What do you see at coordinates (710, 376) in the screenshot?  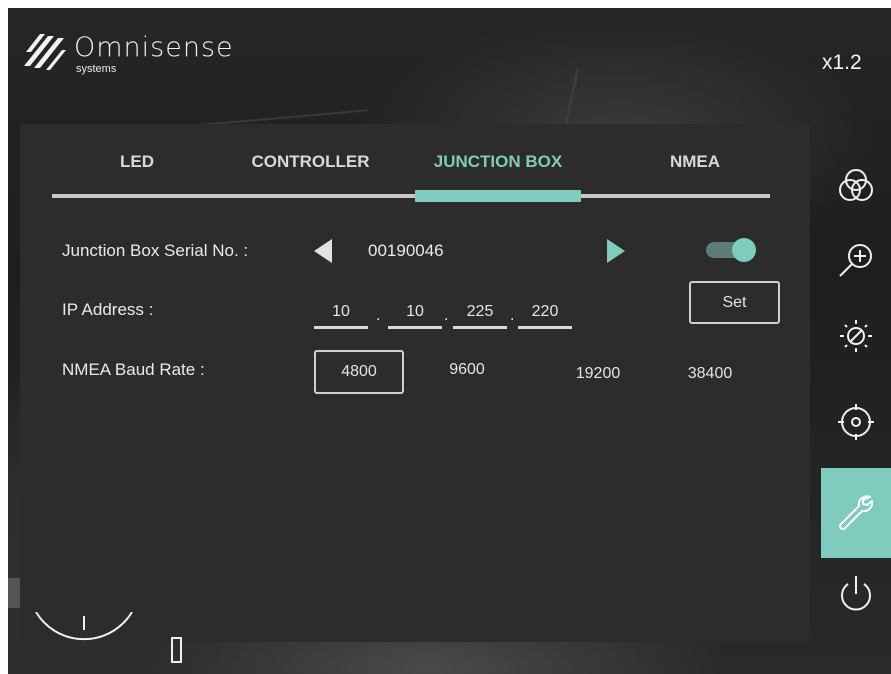 I see `baud-option-38400: 38400` at bounding box center [710, 376].